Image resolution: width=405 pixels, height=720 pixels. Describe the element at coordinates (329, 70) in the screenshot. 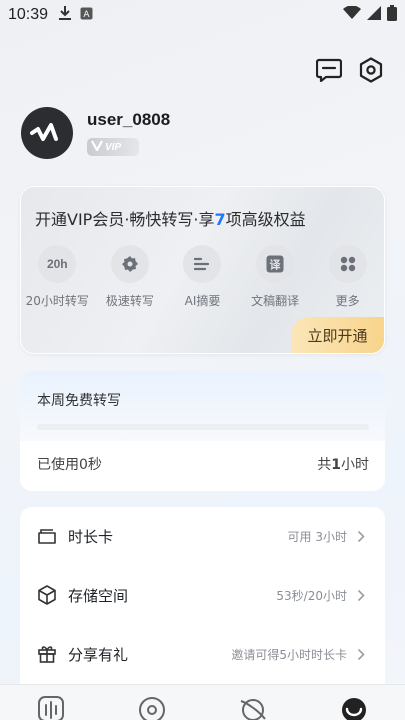

I see `message-icon` at that location.